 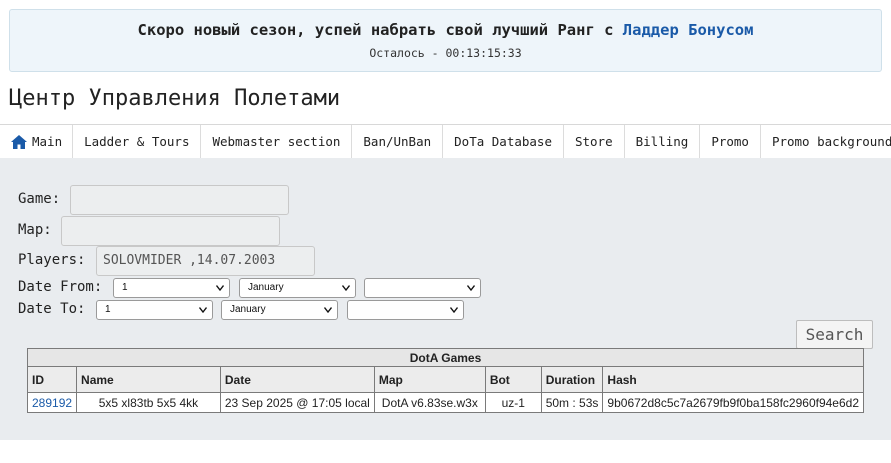 What do you see at coordinates (730, 141) in the screenshot?
I see `nav-item-promo: Promo` at bounding box center [730, 141].